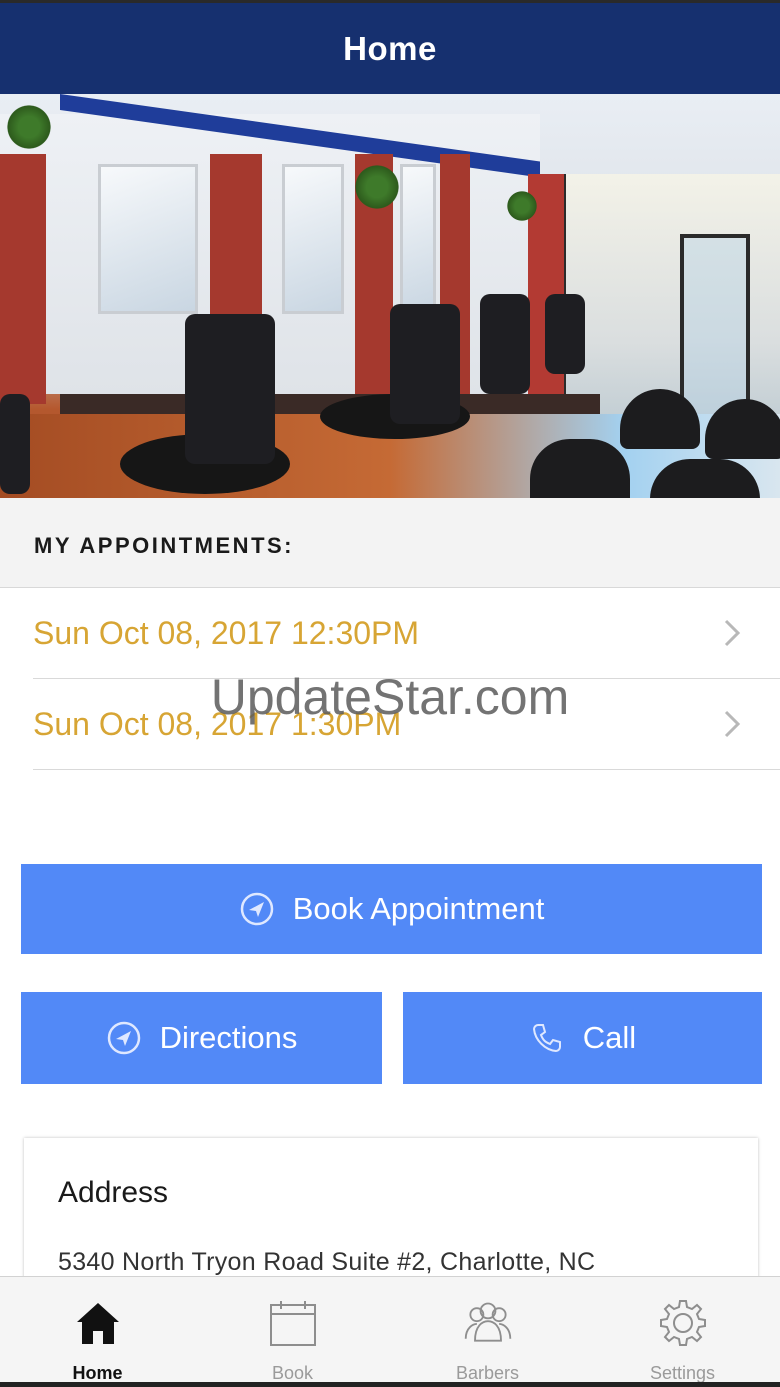  I want to click on bottom-edge, so click(390, 1384).